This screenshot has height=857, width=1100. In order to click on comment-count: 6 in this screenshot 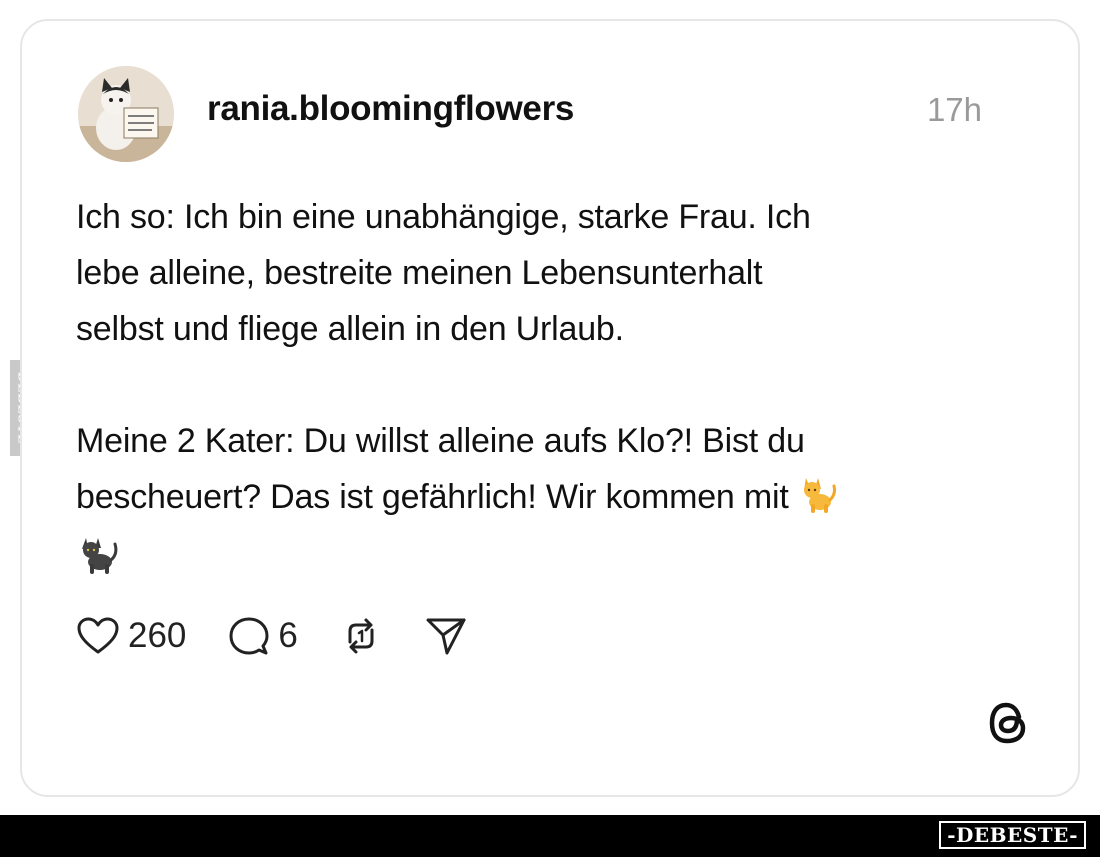, I will do `click(288, 635)`.